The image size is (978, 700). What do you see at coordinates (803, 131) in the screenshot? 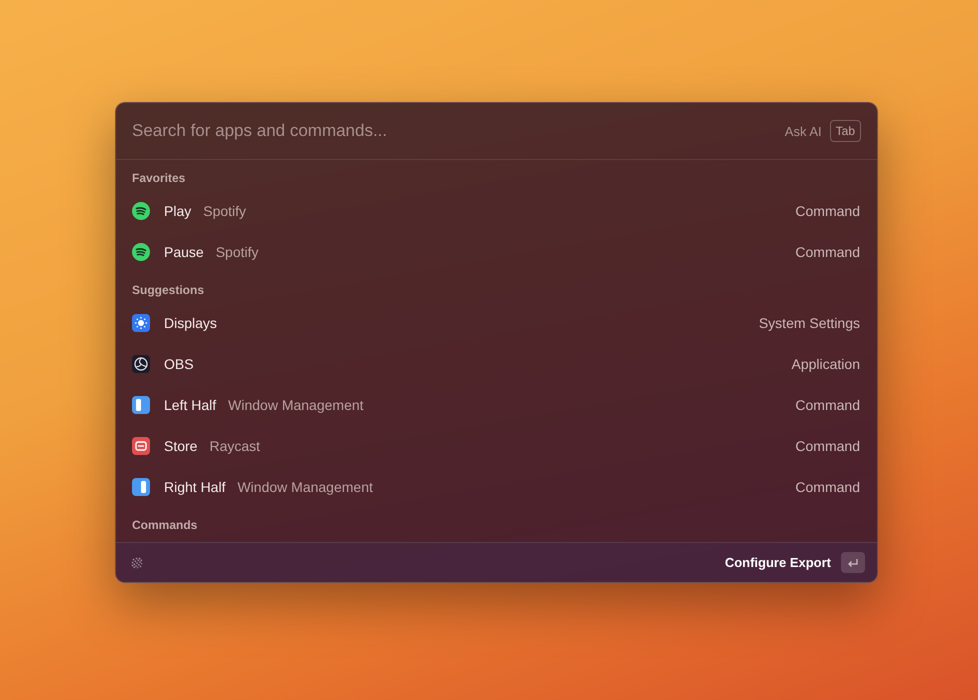
I see `ask-ai-label: Ask AI` at bounding box center [803, 131].